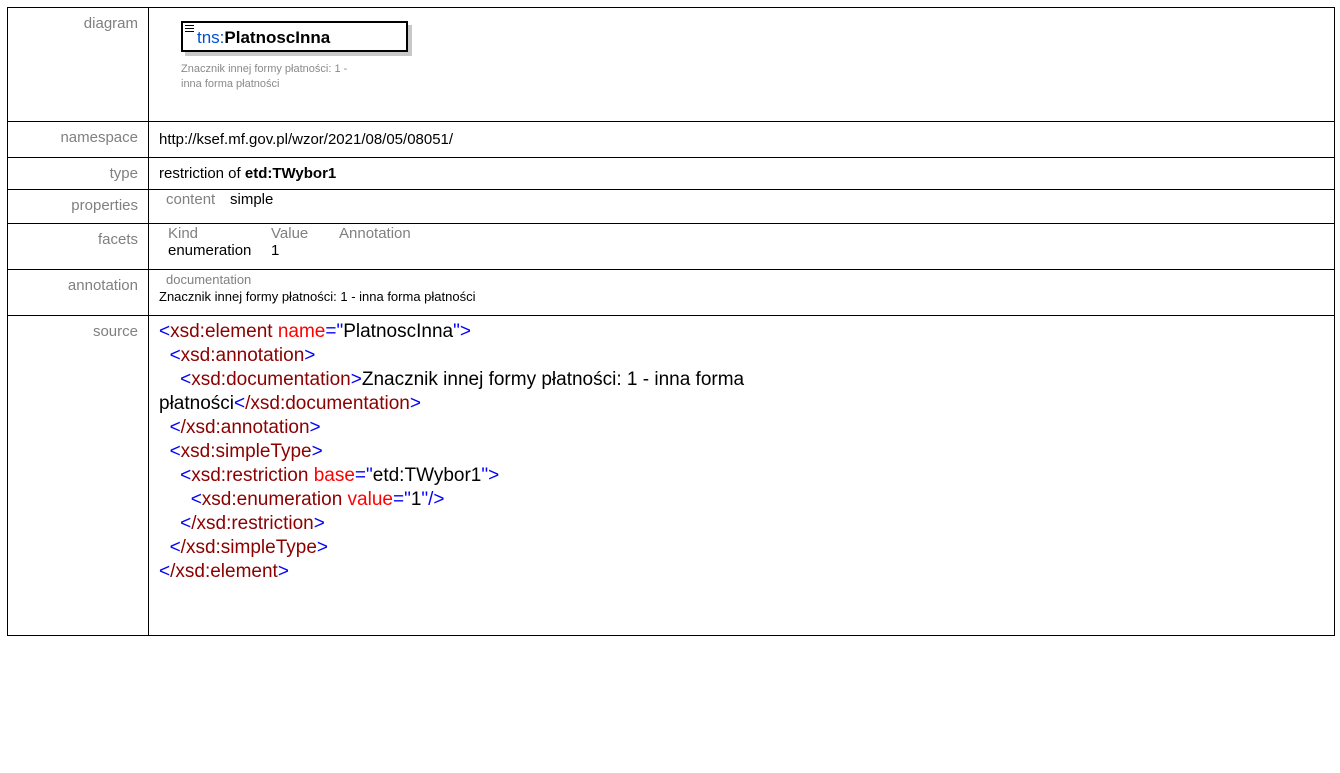 The height and width of the screenshot is (773, 1340). I want to click on diagram-label: diagram, so click(78, 64).